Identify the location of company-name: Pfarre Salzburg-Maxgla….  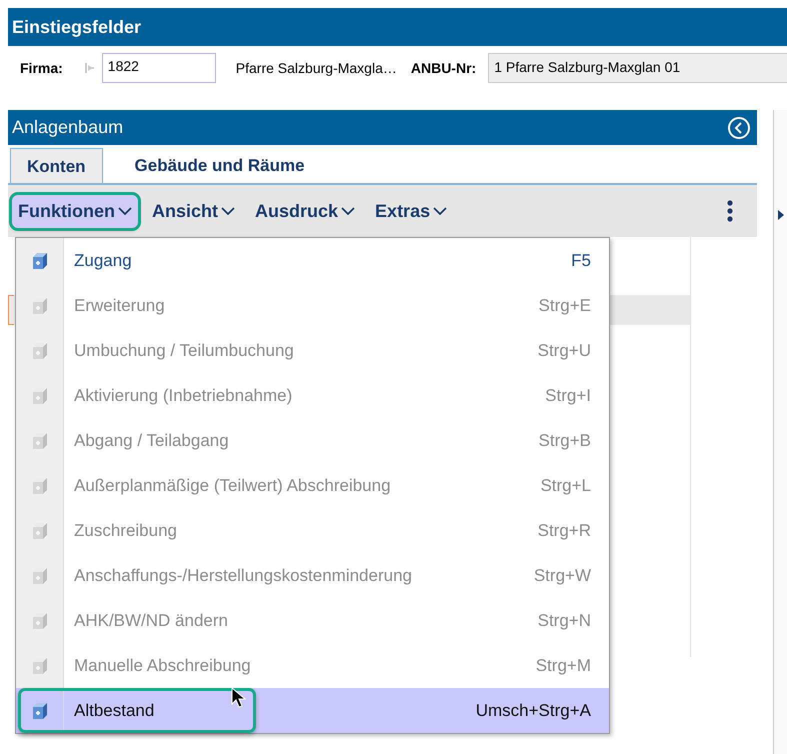
(316, 68).